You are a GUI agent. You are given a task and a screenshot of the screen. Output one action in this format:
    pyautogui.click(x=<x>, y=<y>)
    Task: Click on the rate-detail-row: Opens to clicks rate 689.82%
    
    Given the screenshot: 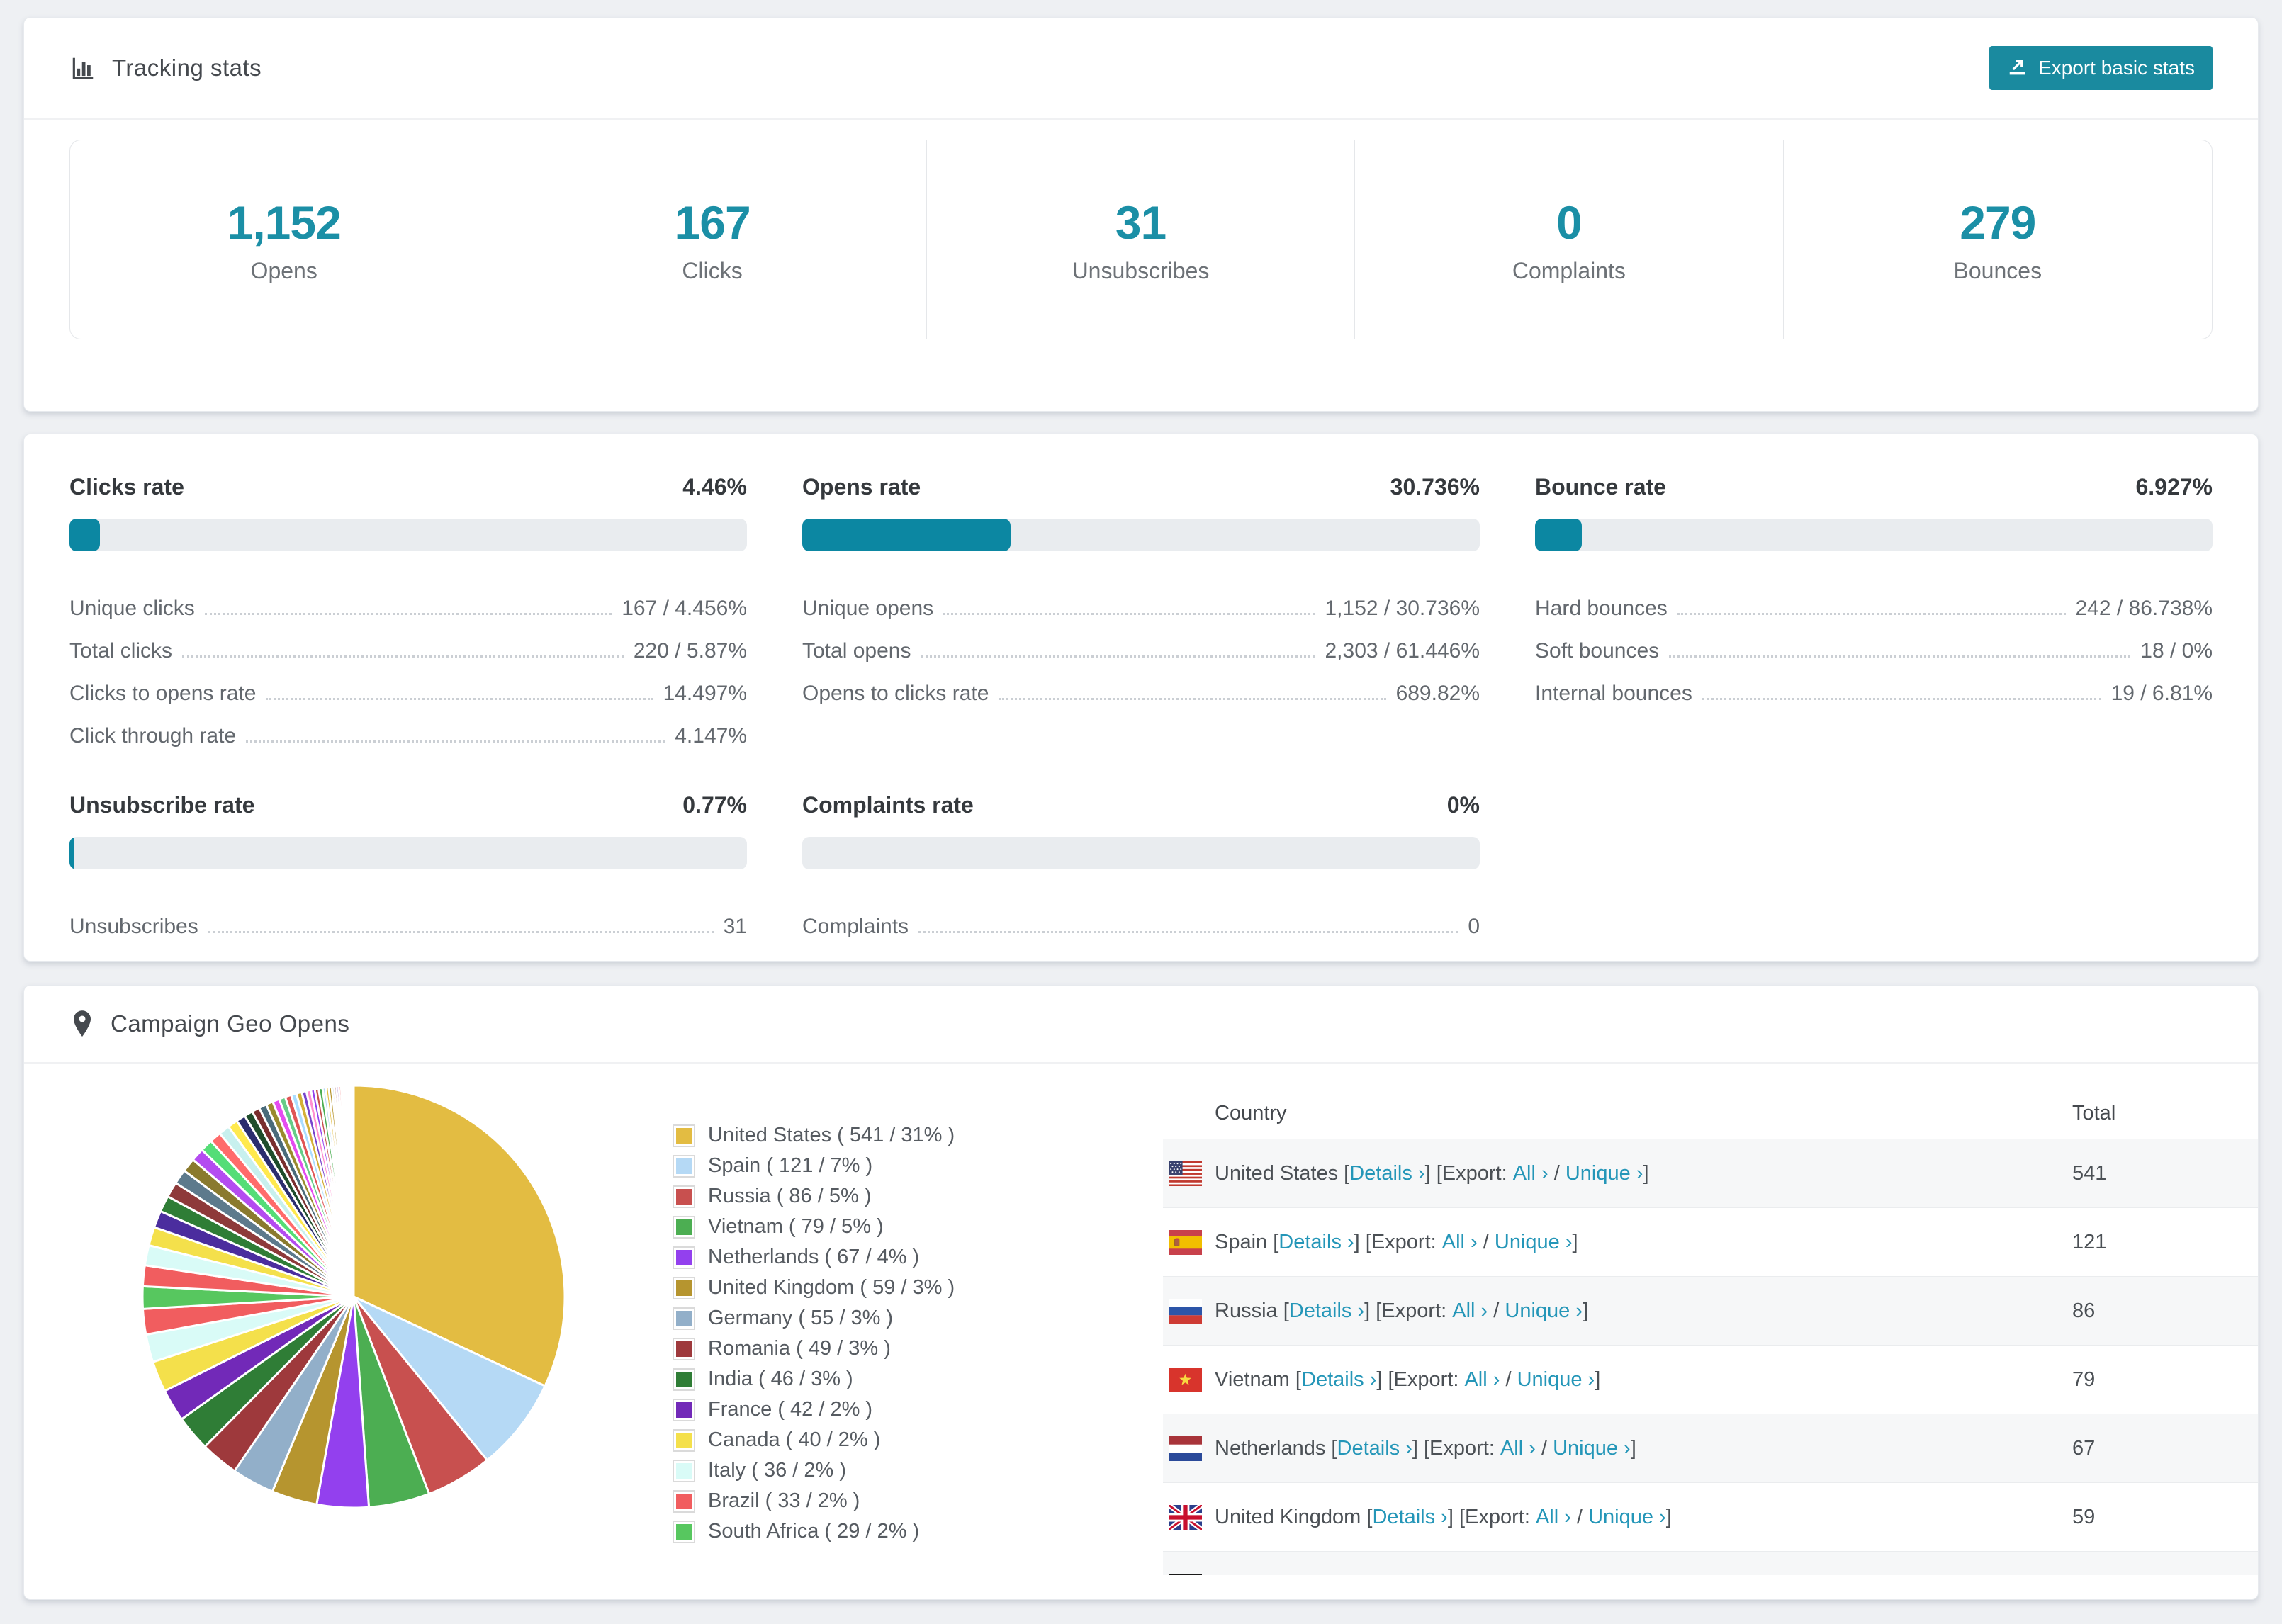 What is the action you would take?
    pyautogui.click(x=1141, y=684)
    